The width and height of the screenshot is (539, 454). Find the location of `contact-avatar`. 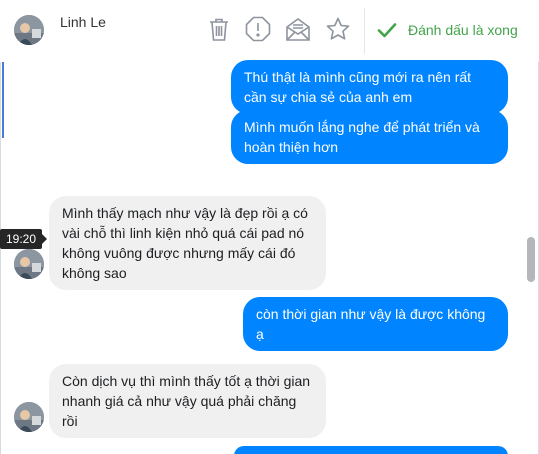

contact-avatar is located at coordinates (29, 30).